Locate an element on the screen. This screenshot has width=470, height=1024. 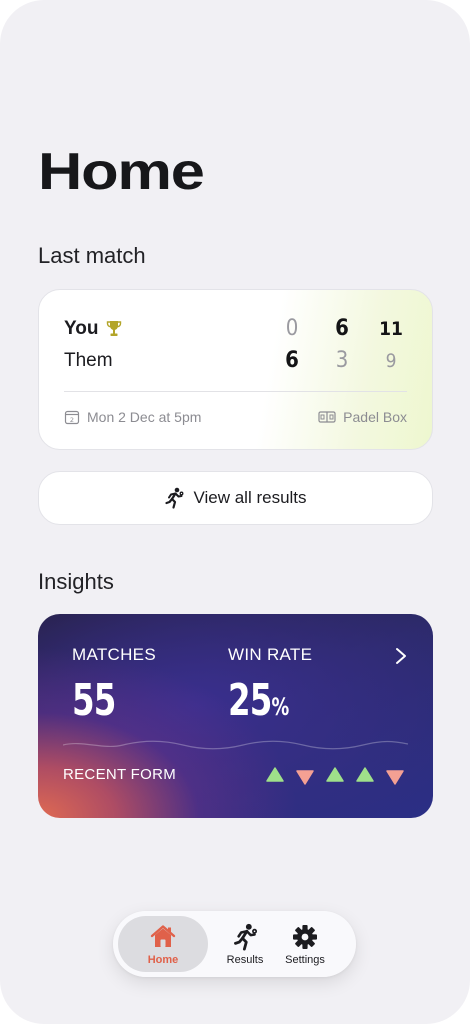
home-icon is located at coordinates (163, 935).